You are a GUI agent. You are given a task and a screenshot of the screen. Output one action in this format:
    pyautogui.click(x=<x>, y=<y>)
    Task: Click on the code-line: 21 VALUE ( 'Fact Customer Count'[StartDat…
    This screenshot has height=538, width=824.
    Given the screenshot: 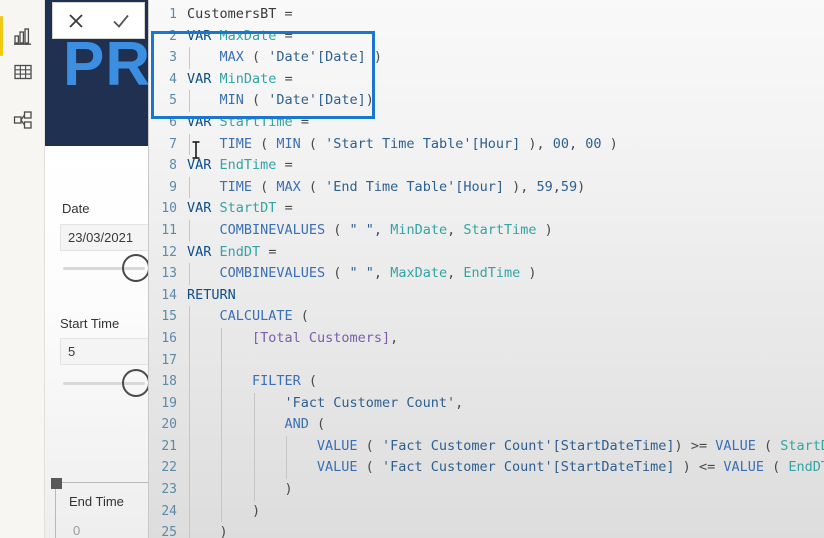 What is the action you would take?
    pyautogui.click(x=486, y=446)
    